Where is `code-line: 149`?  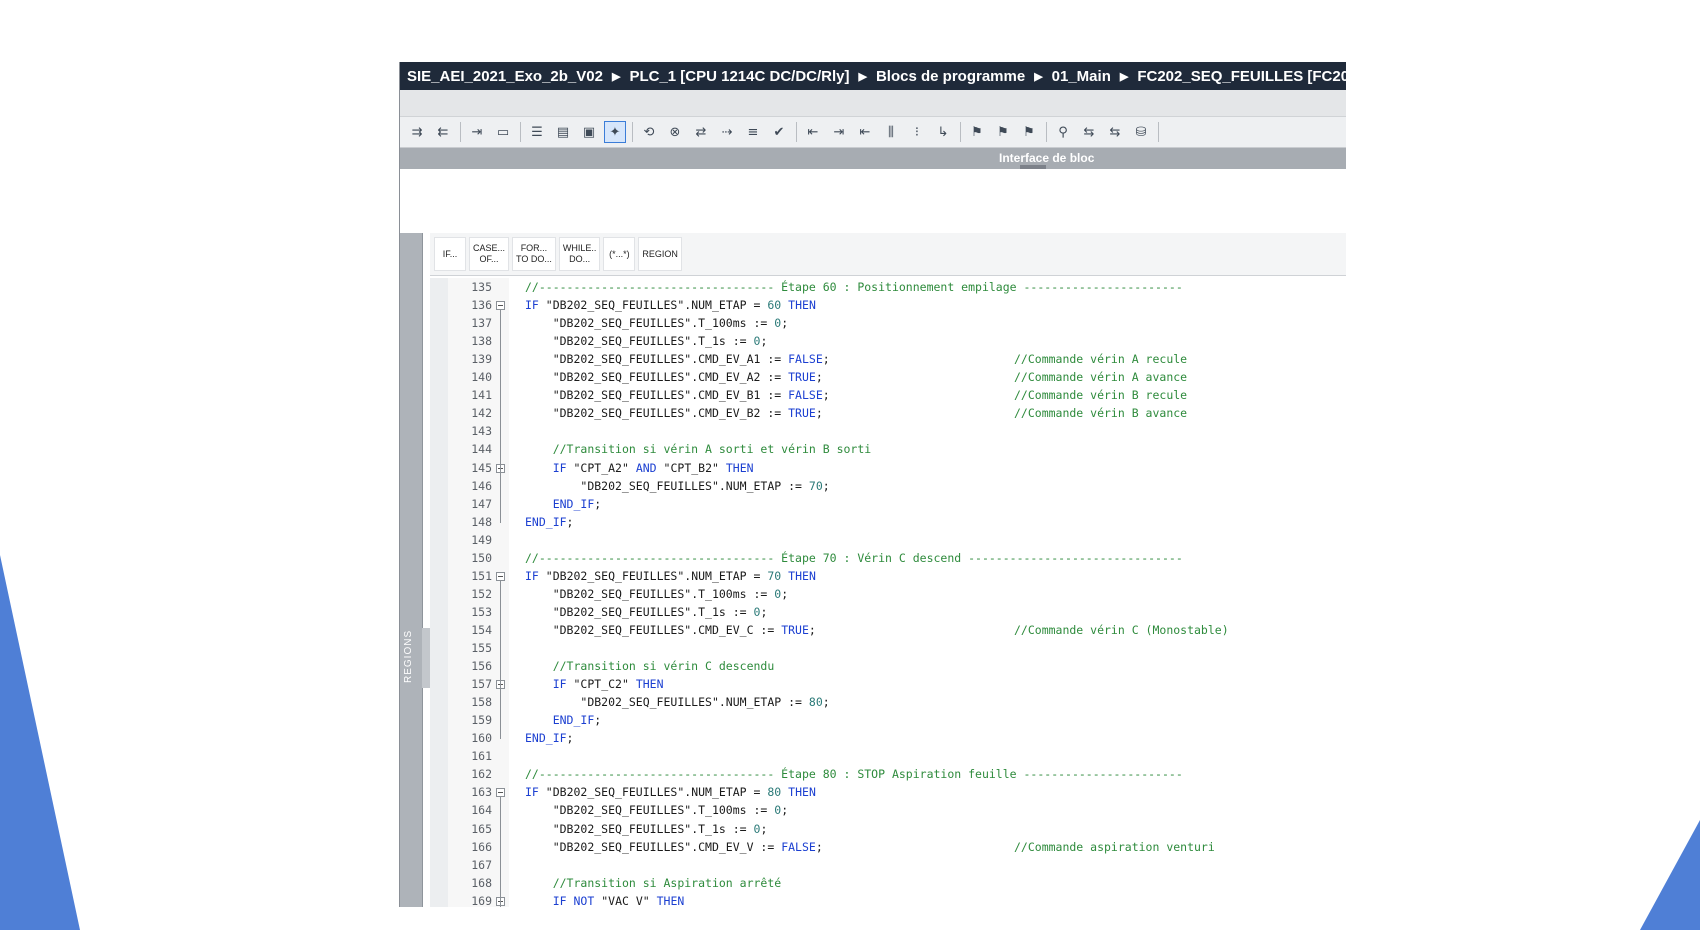 code-line: 149 is located at coordinates (888, 541).